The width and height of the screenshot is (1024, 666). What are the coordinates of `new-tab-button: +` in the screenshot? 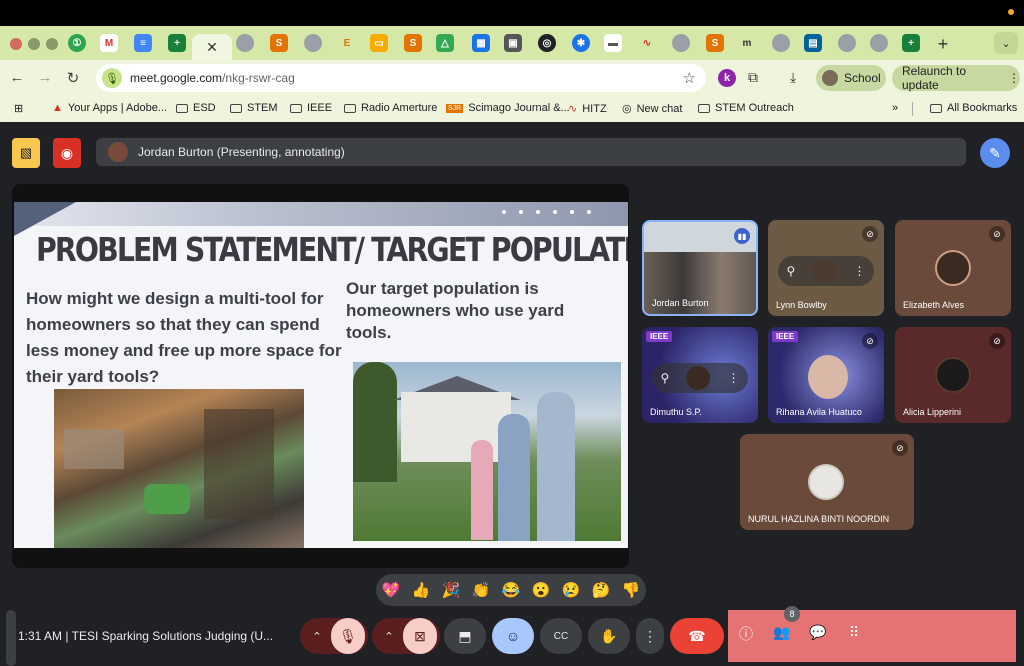 It's located at (943, 44).